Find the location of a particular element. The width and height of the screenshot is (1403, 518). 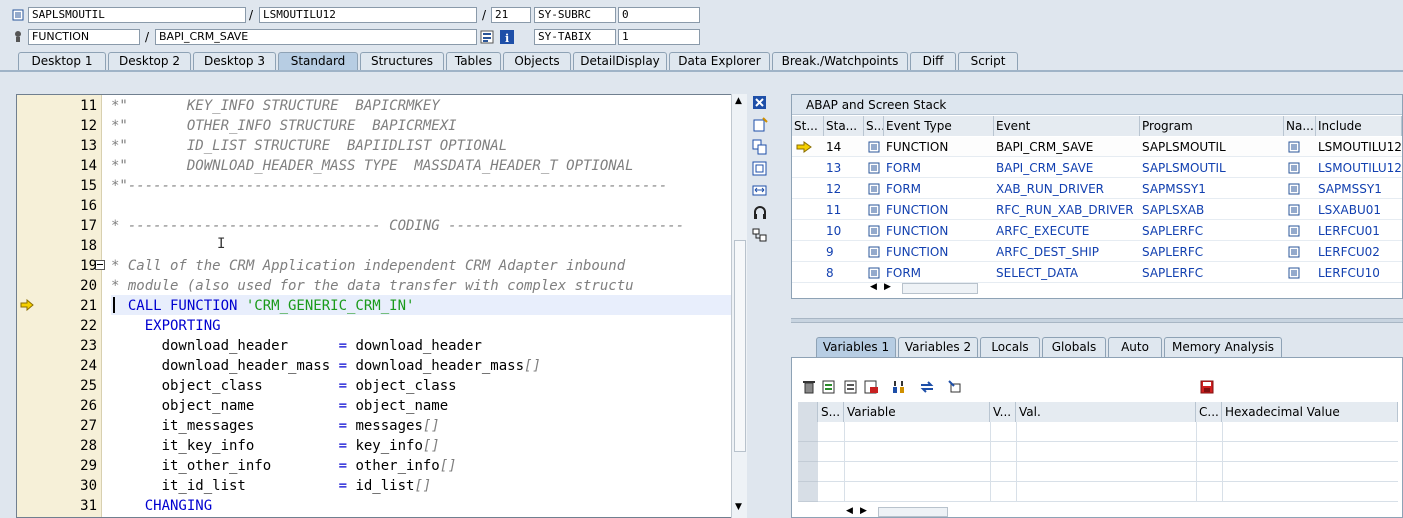

tab-structures: Structures is located at coordinates (402, 61).